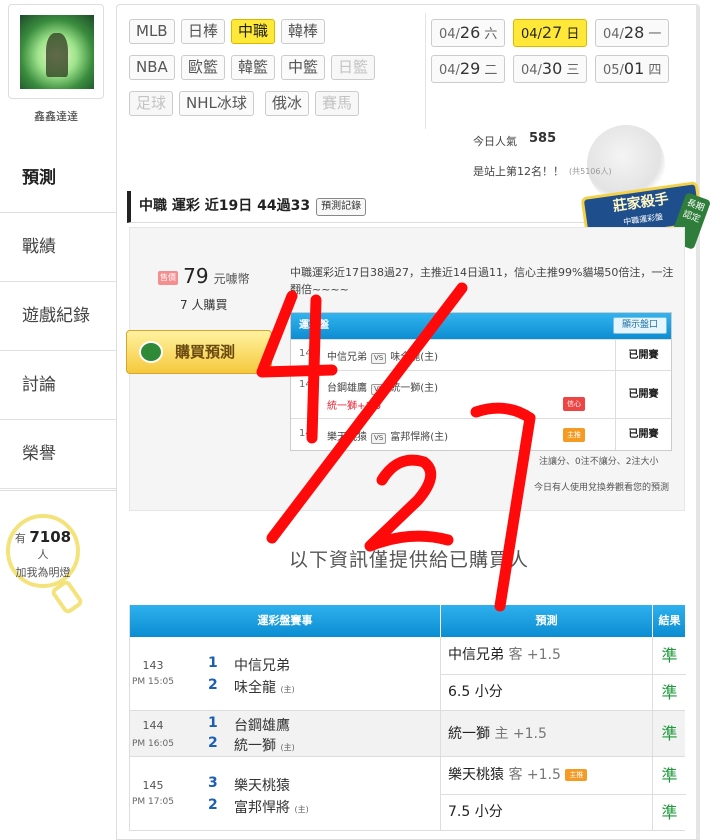 The height and width of the screenshot is (840, 720). What do you see at coordinates (341, 207) in the screenshot?
I see `record-button: 預測記錄` at bounding box center [341, 207].